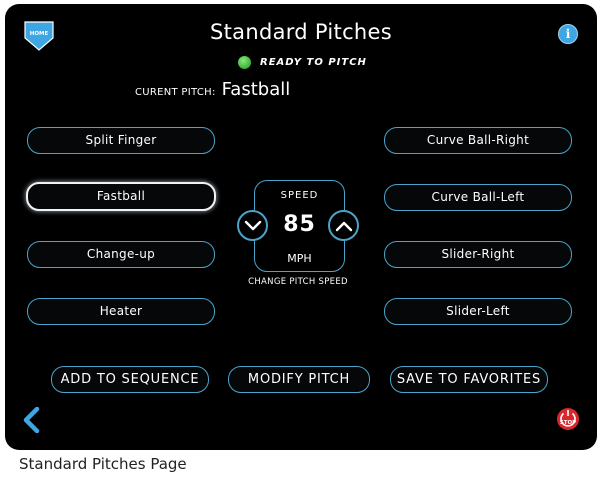  What do you see at coordinates (478, 197) in the screenshot?
I see `pitch-button-curve-ball-left: Curve Ball-Left` at bounding box center [478, 197].